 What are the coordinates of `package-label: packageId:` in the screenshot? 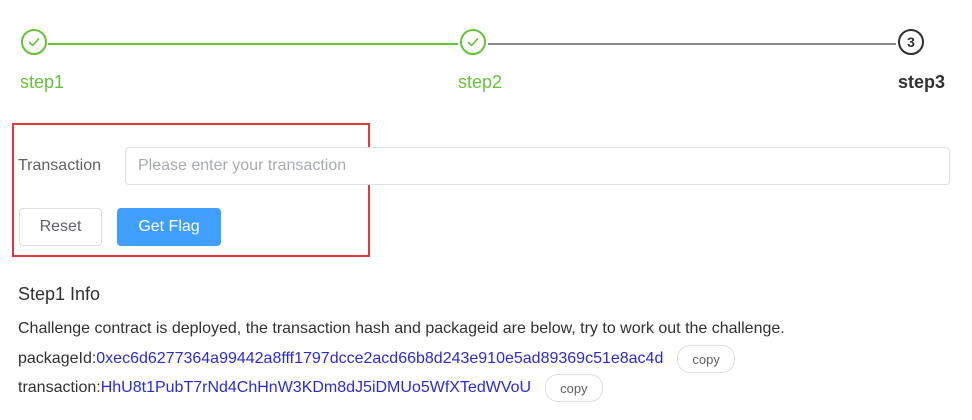 It's located at (57, 358).